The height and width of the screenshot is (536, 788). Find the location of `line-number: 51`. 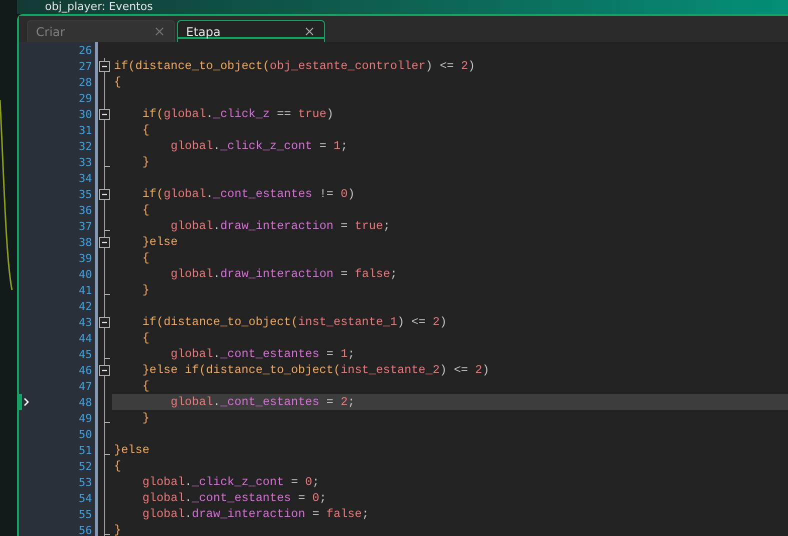

line-number: 51 is located at coordinates (85, 450).